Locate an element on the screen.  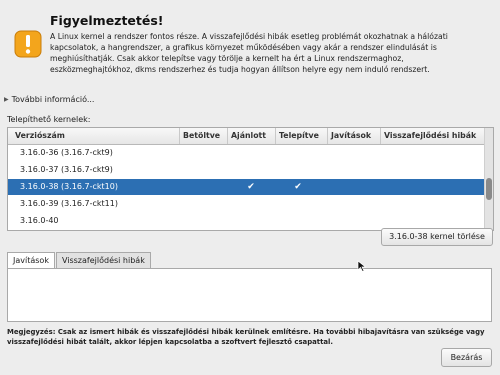
table-row: 3.16.0-40 is located at coordinates (246, 221).